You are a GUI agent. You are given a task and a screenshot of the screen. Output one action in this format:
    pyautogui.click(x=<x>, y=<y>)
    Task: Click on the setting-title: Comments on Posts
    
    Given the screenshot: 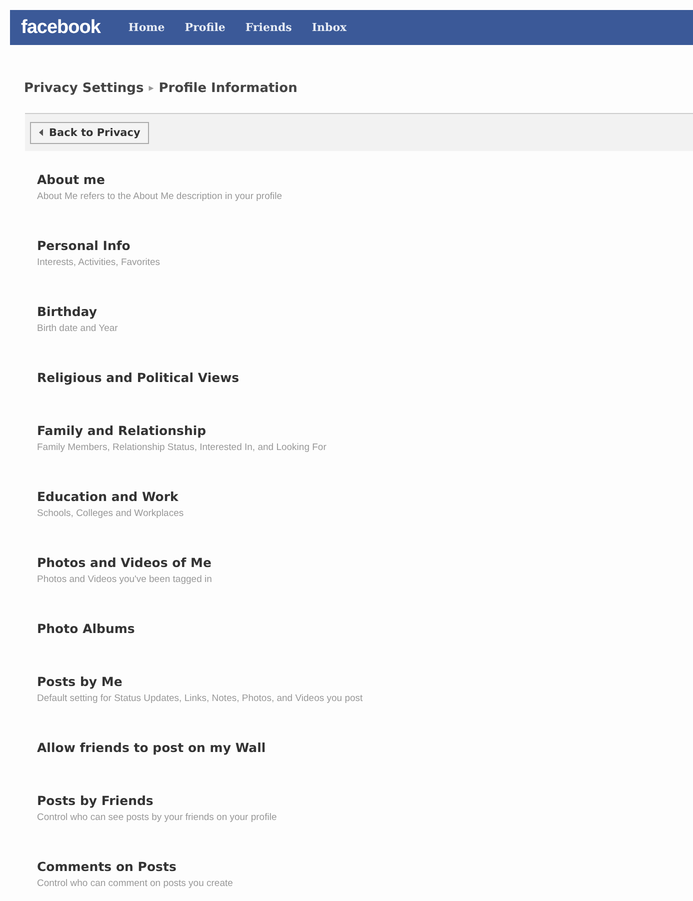 What is the action you would take?
    pyautogui.click(x=365, y=866)
    